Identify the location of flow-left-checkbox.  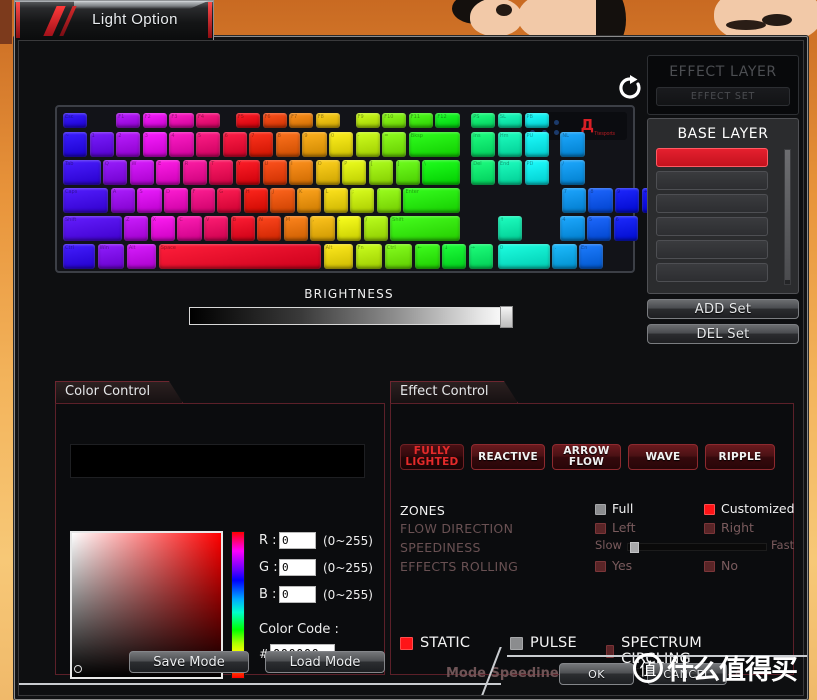
(600, 528).